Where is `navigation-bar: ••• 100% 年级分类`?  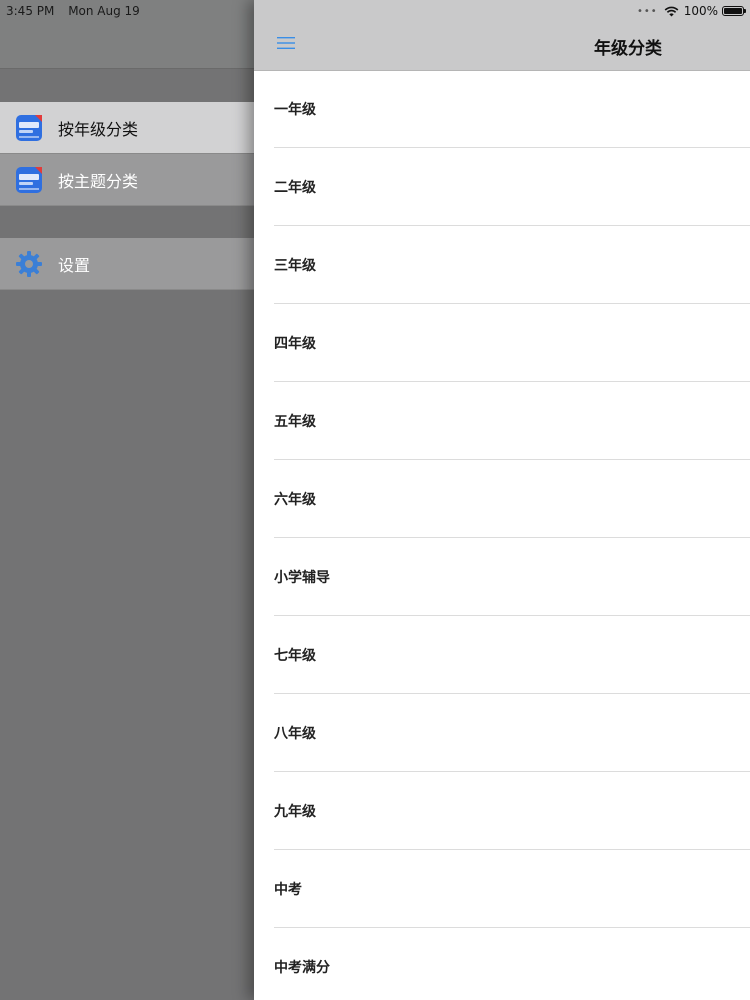 navigation-bar: ••• 100% 年级分类 is located at coordinates (502, 35).